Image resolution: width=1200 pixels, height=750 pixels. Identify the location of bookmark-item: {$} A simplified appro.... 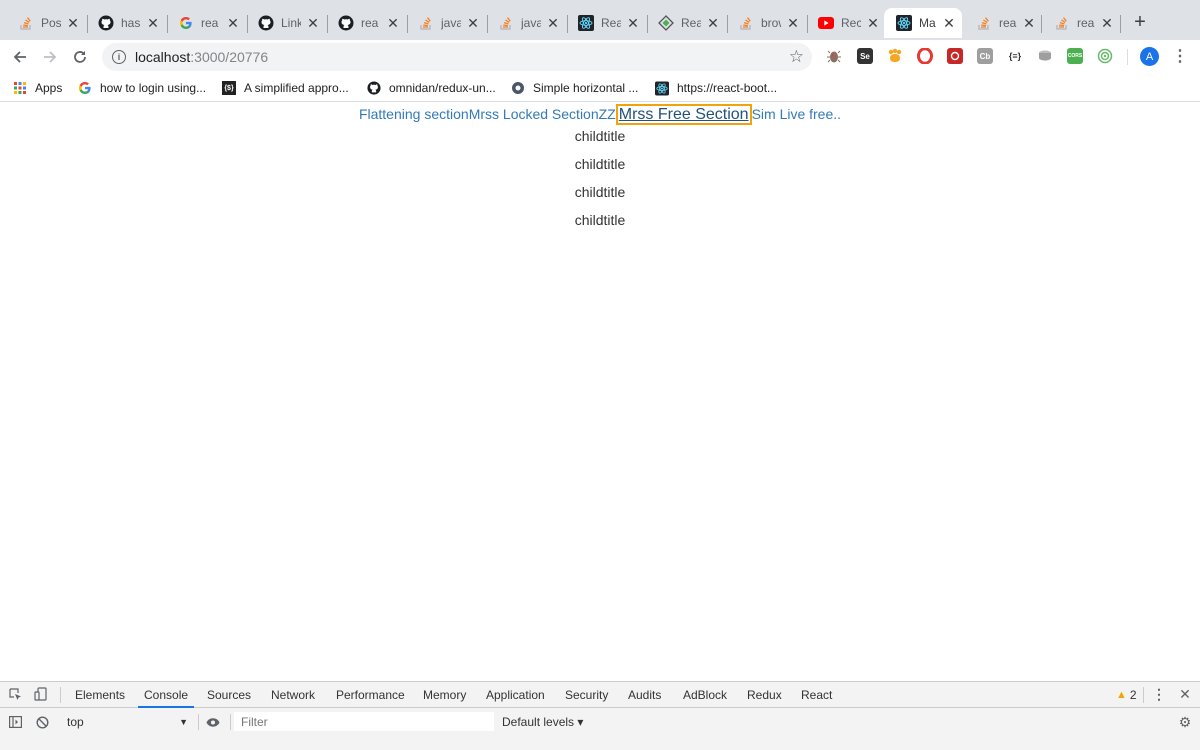
(285, 88).